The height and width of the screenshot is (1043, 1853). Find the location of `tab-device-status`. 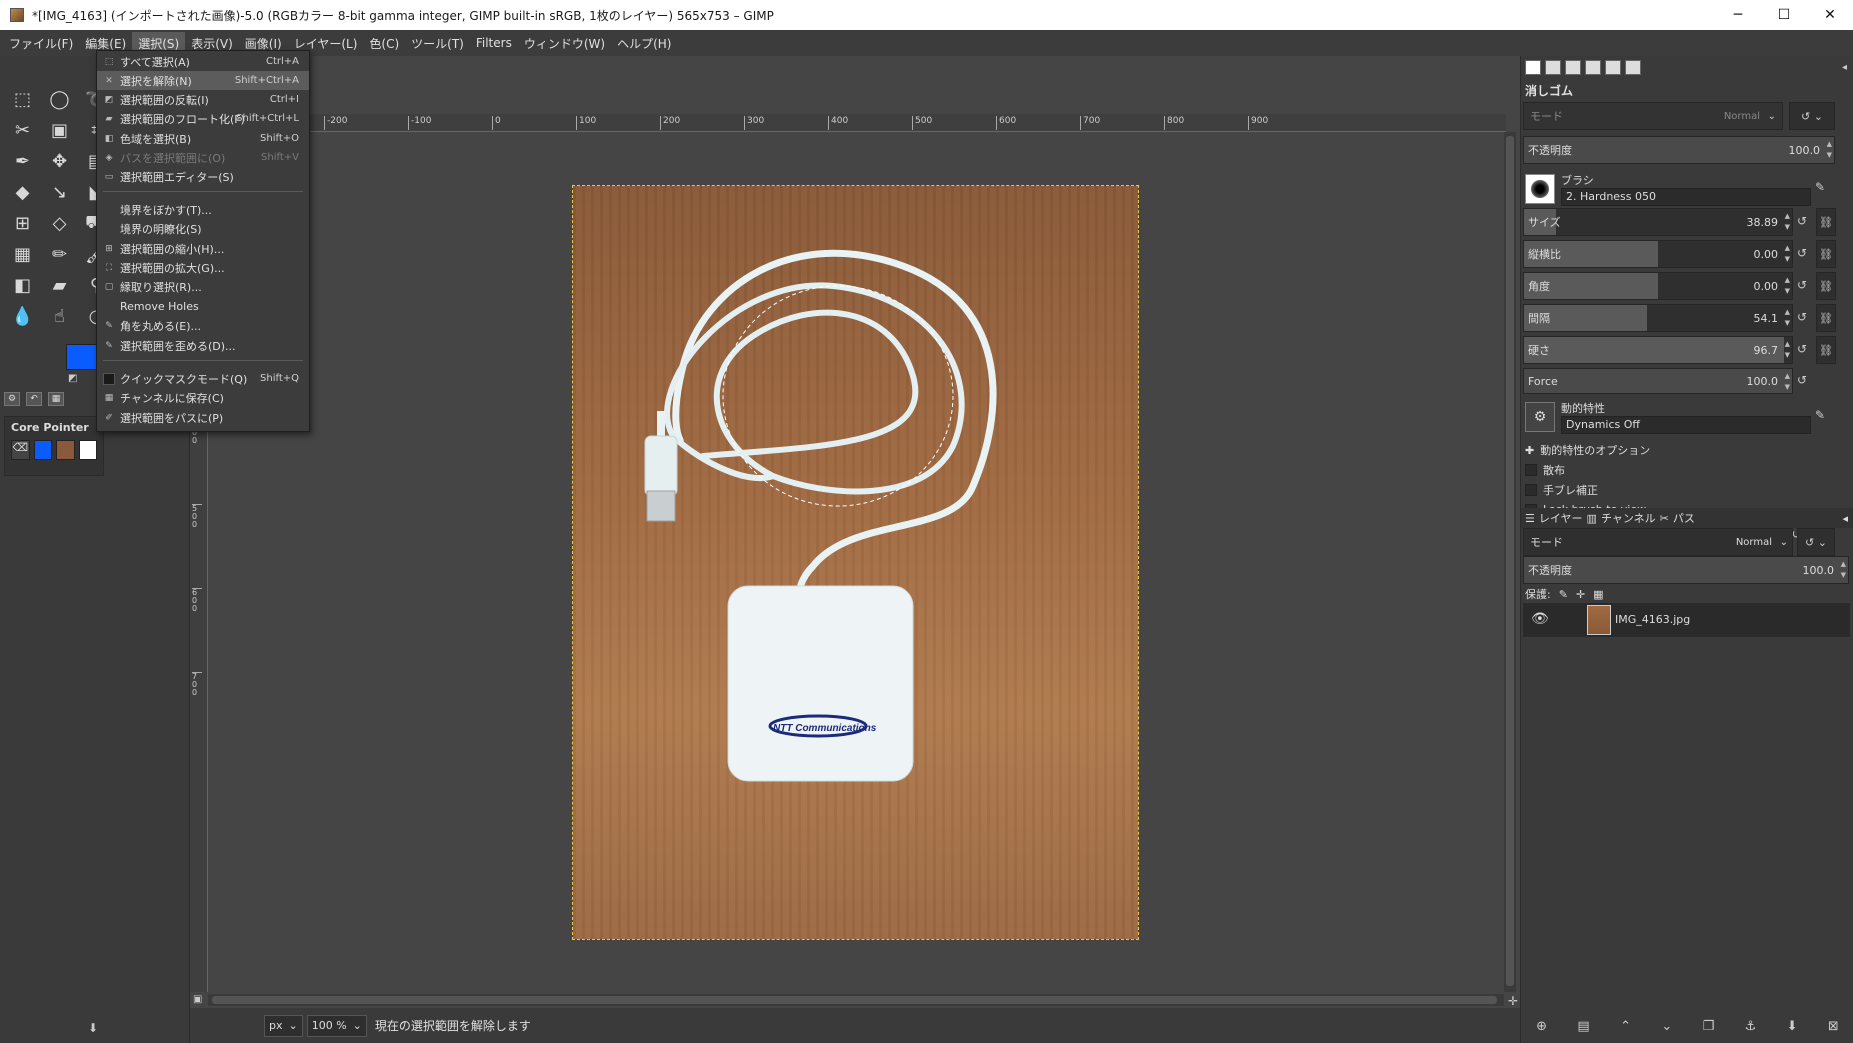

tab-device-status is located at coordinates (1553, 67).